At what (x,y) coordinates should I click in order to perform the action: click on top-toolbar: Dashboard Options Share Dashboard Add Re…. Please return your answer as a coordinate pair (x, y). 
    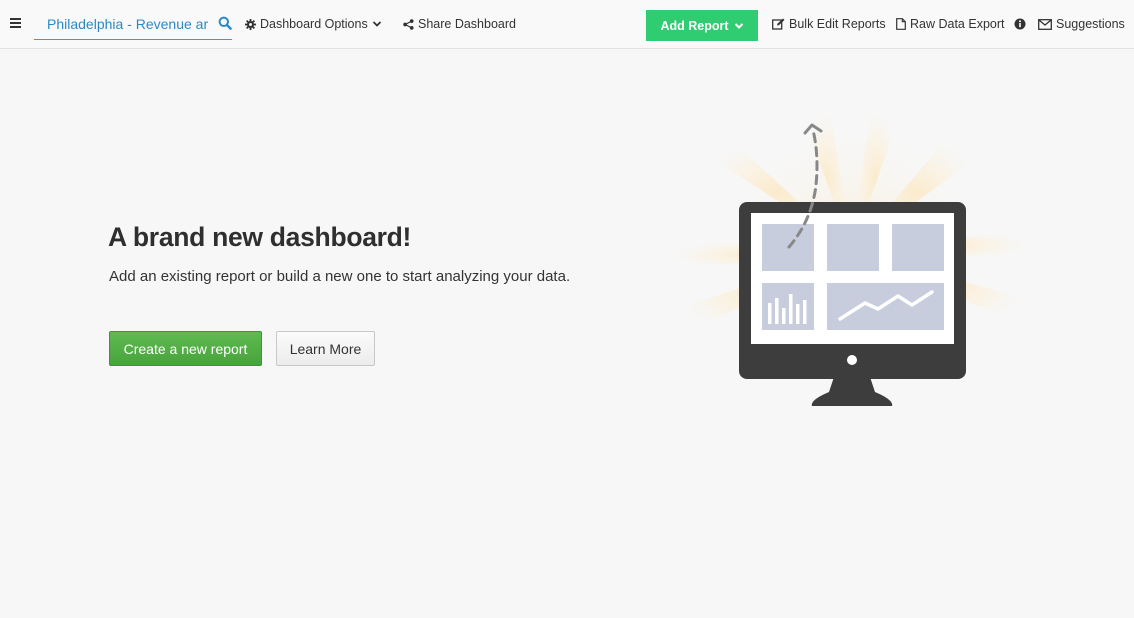
    Looking at the image, I should click on (567, 24).